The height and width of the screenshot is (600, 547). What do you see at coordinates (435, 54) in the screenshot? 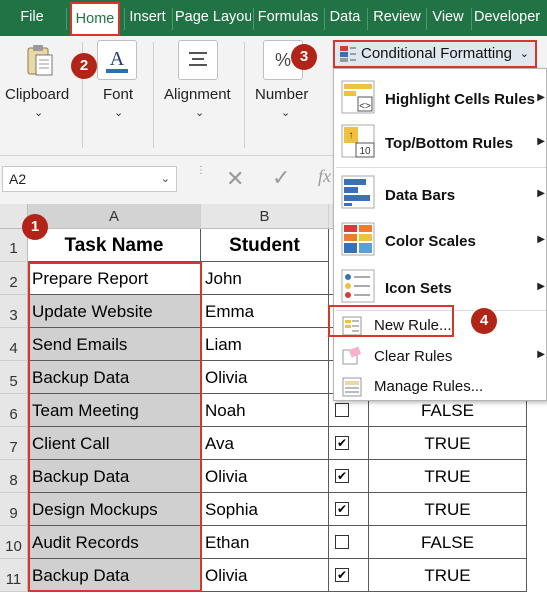
I see `conditional-formatting-button: Conditional Formatting ⌄` at bounding box center [435, 54].